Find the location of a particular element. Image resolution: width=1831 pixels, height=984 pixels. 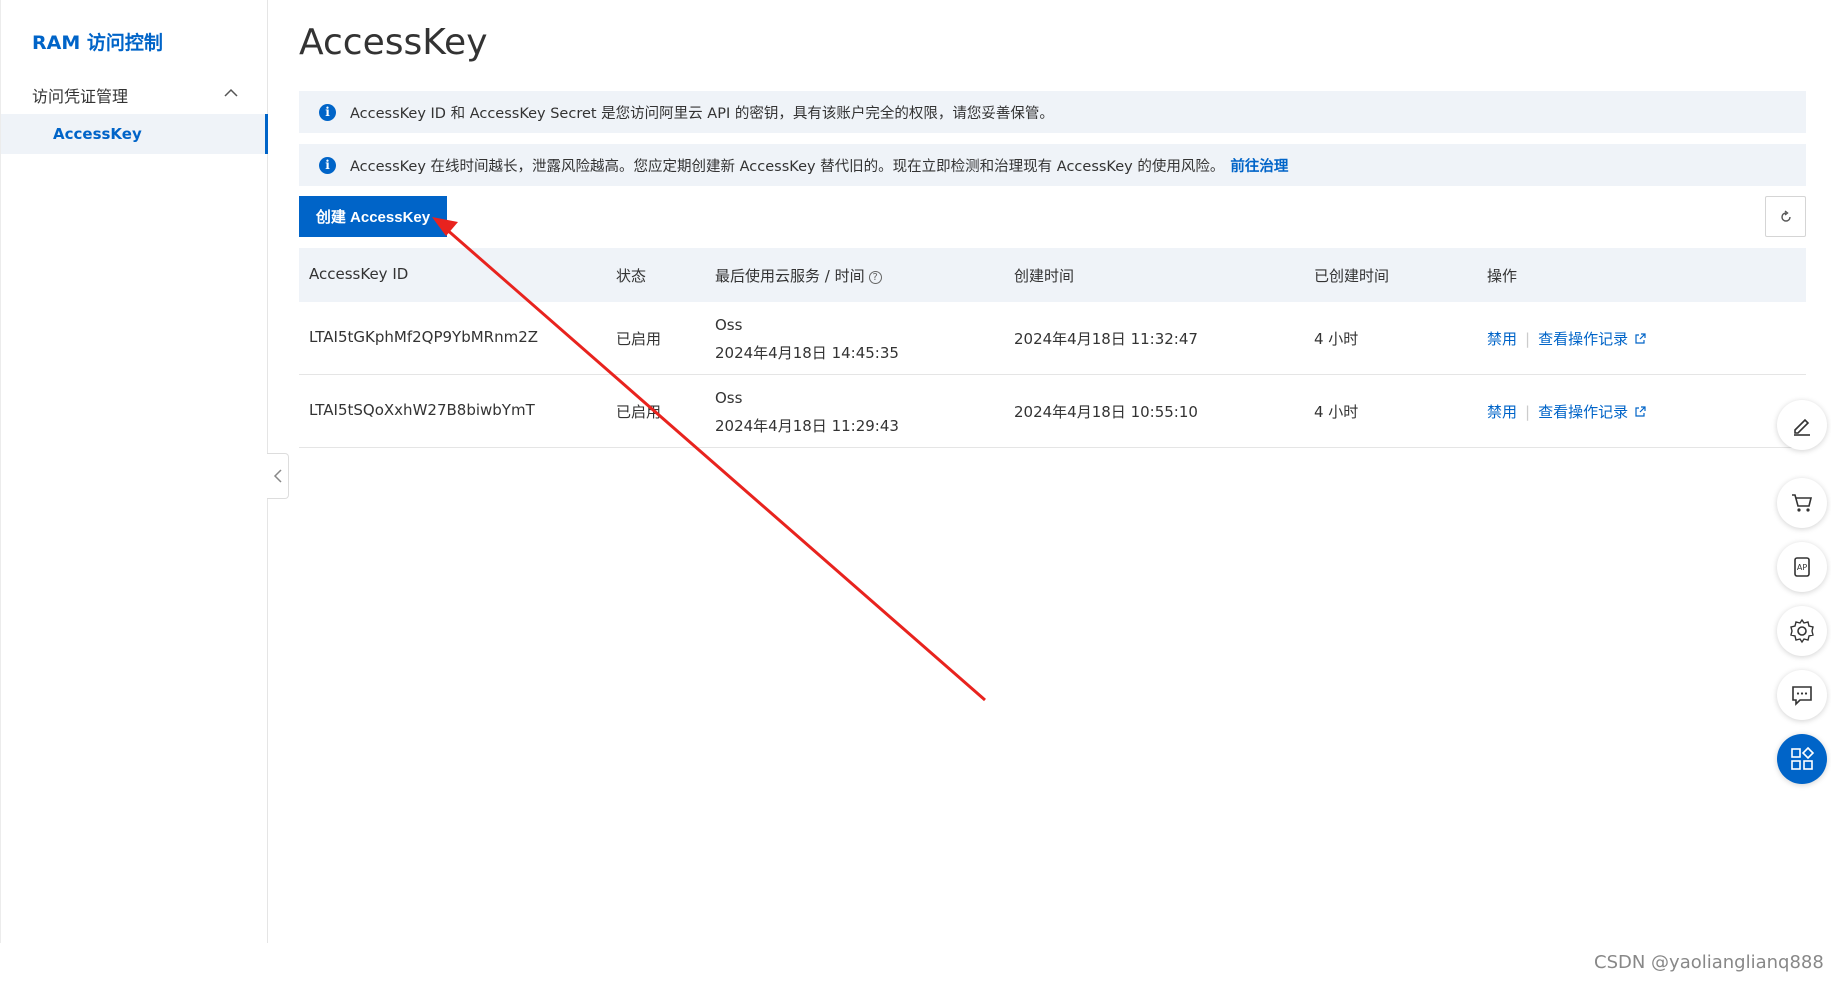

sidebar-group-label: 访问凭证管理 is located at coordinates (80, 96).